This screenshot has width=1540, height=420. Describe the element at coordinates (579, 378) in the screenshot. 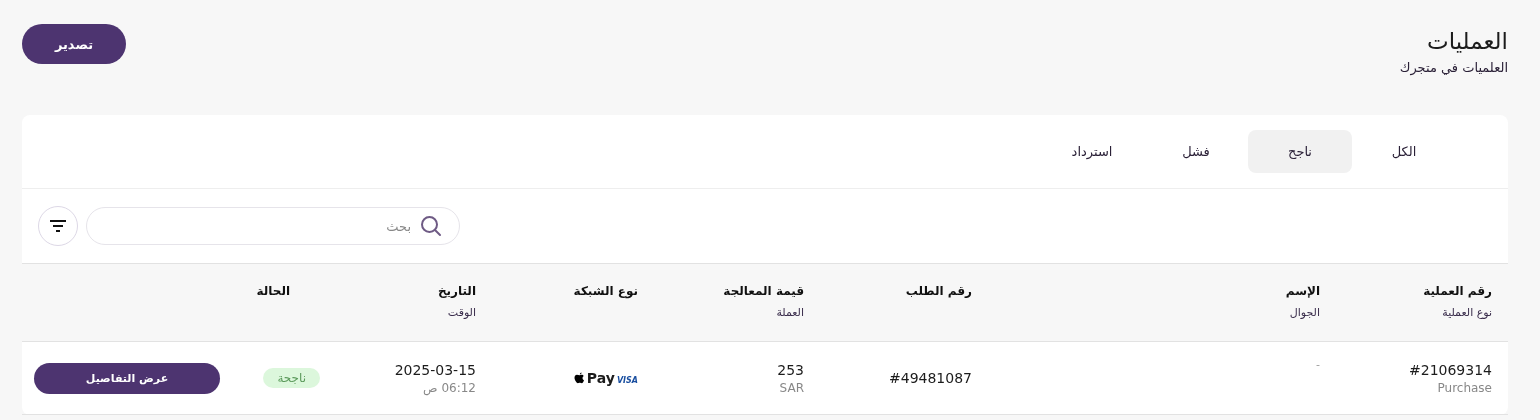

I see `apple-icon` at that location.